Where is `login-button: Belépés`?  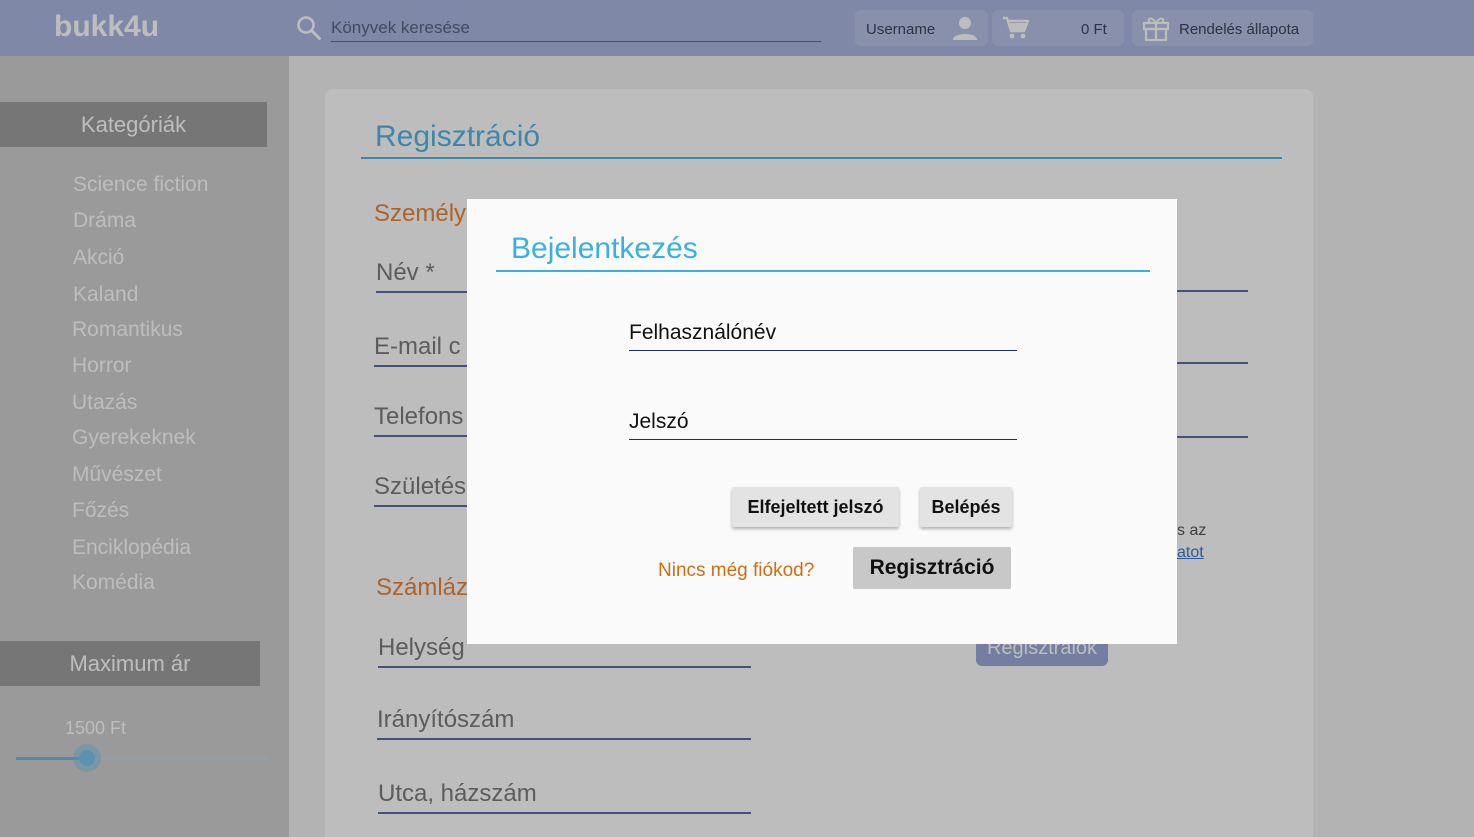
login-button: Belépés is located at coordinates (966, 507).